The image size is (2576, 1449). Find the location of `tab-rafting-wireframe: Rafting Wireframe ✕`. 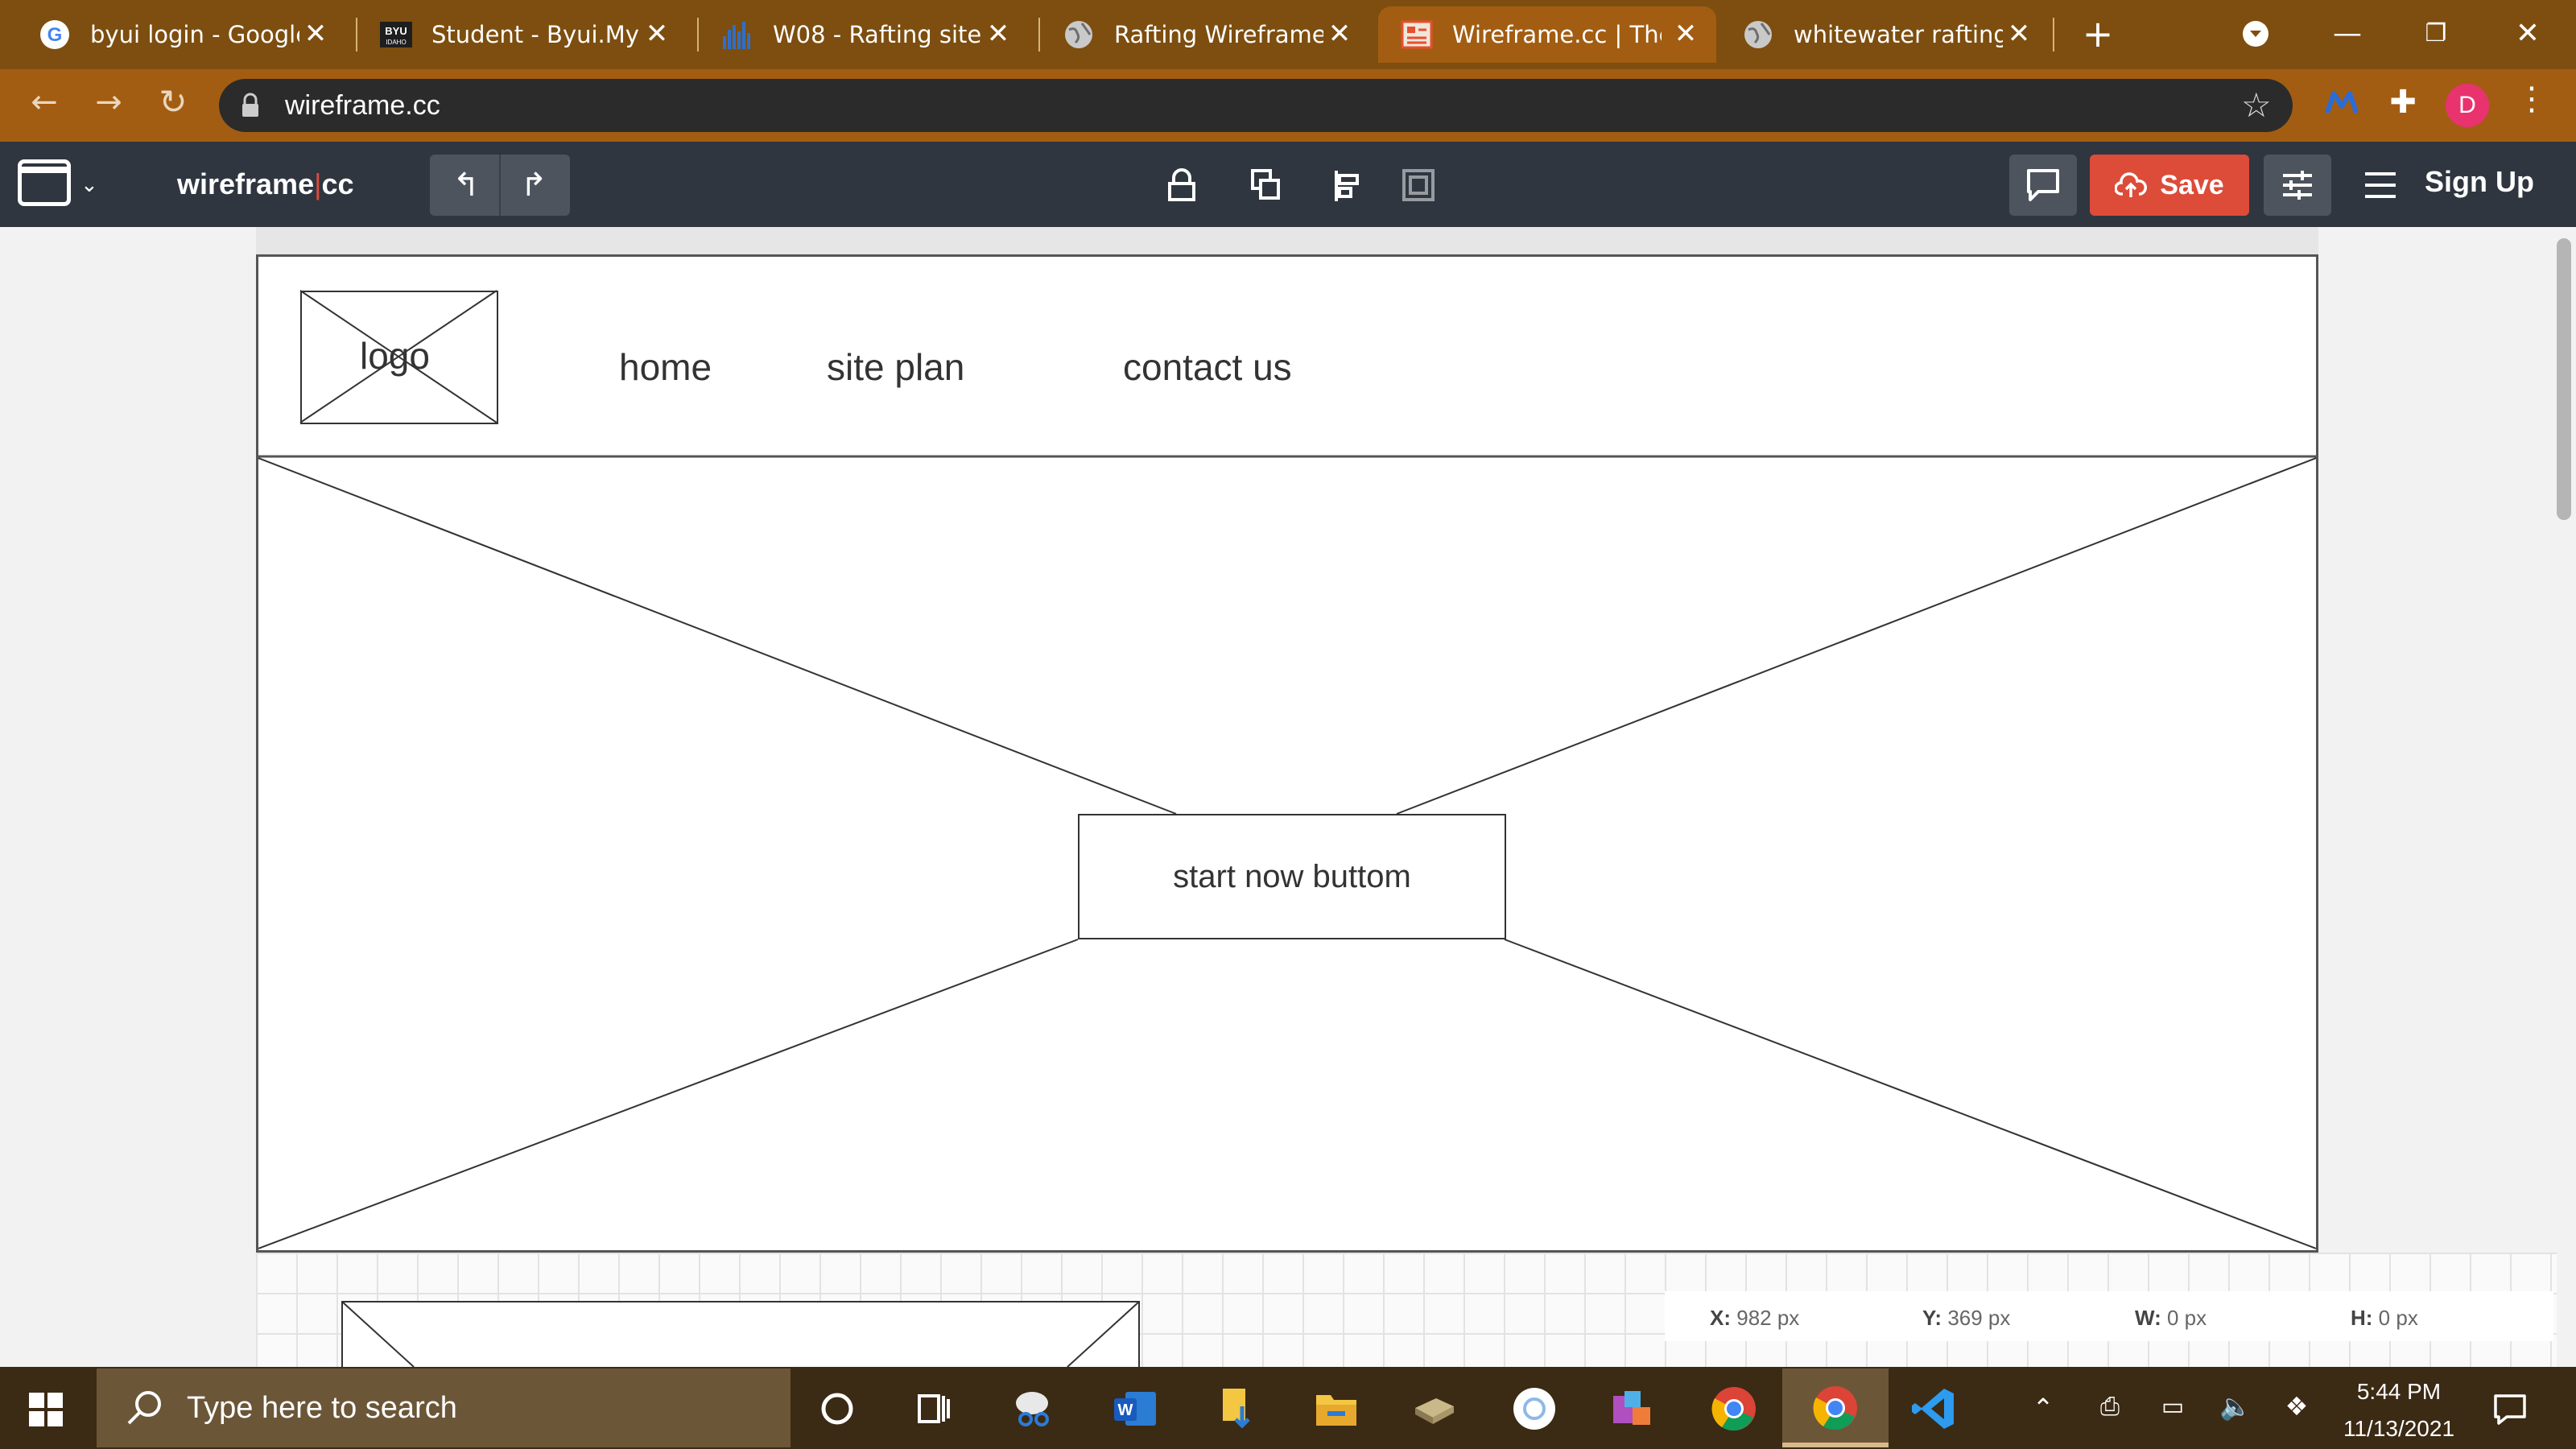

tab-rafting-wireframe: Rafting Wireframe ✕ is located at coordinates (1197, 34).